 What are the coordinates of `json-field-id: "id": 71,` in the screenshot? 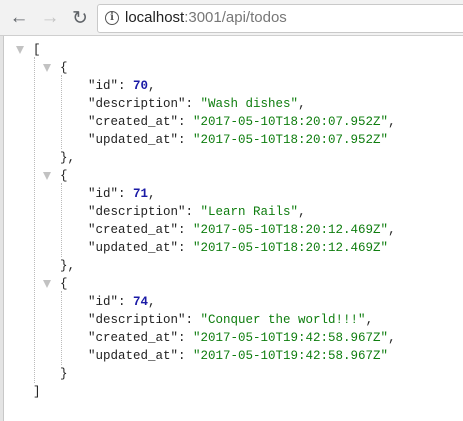 It's located at (122, 194).